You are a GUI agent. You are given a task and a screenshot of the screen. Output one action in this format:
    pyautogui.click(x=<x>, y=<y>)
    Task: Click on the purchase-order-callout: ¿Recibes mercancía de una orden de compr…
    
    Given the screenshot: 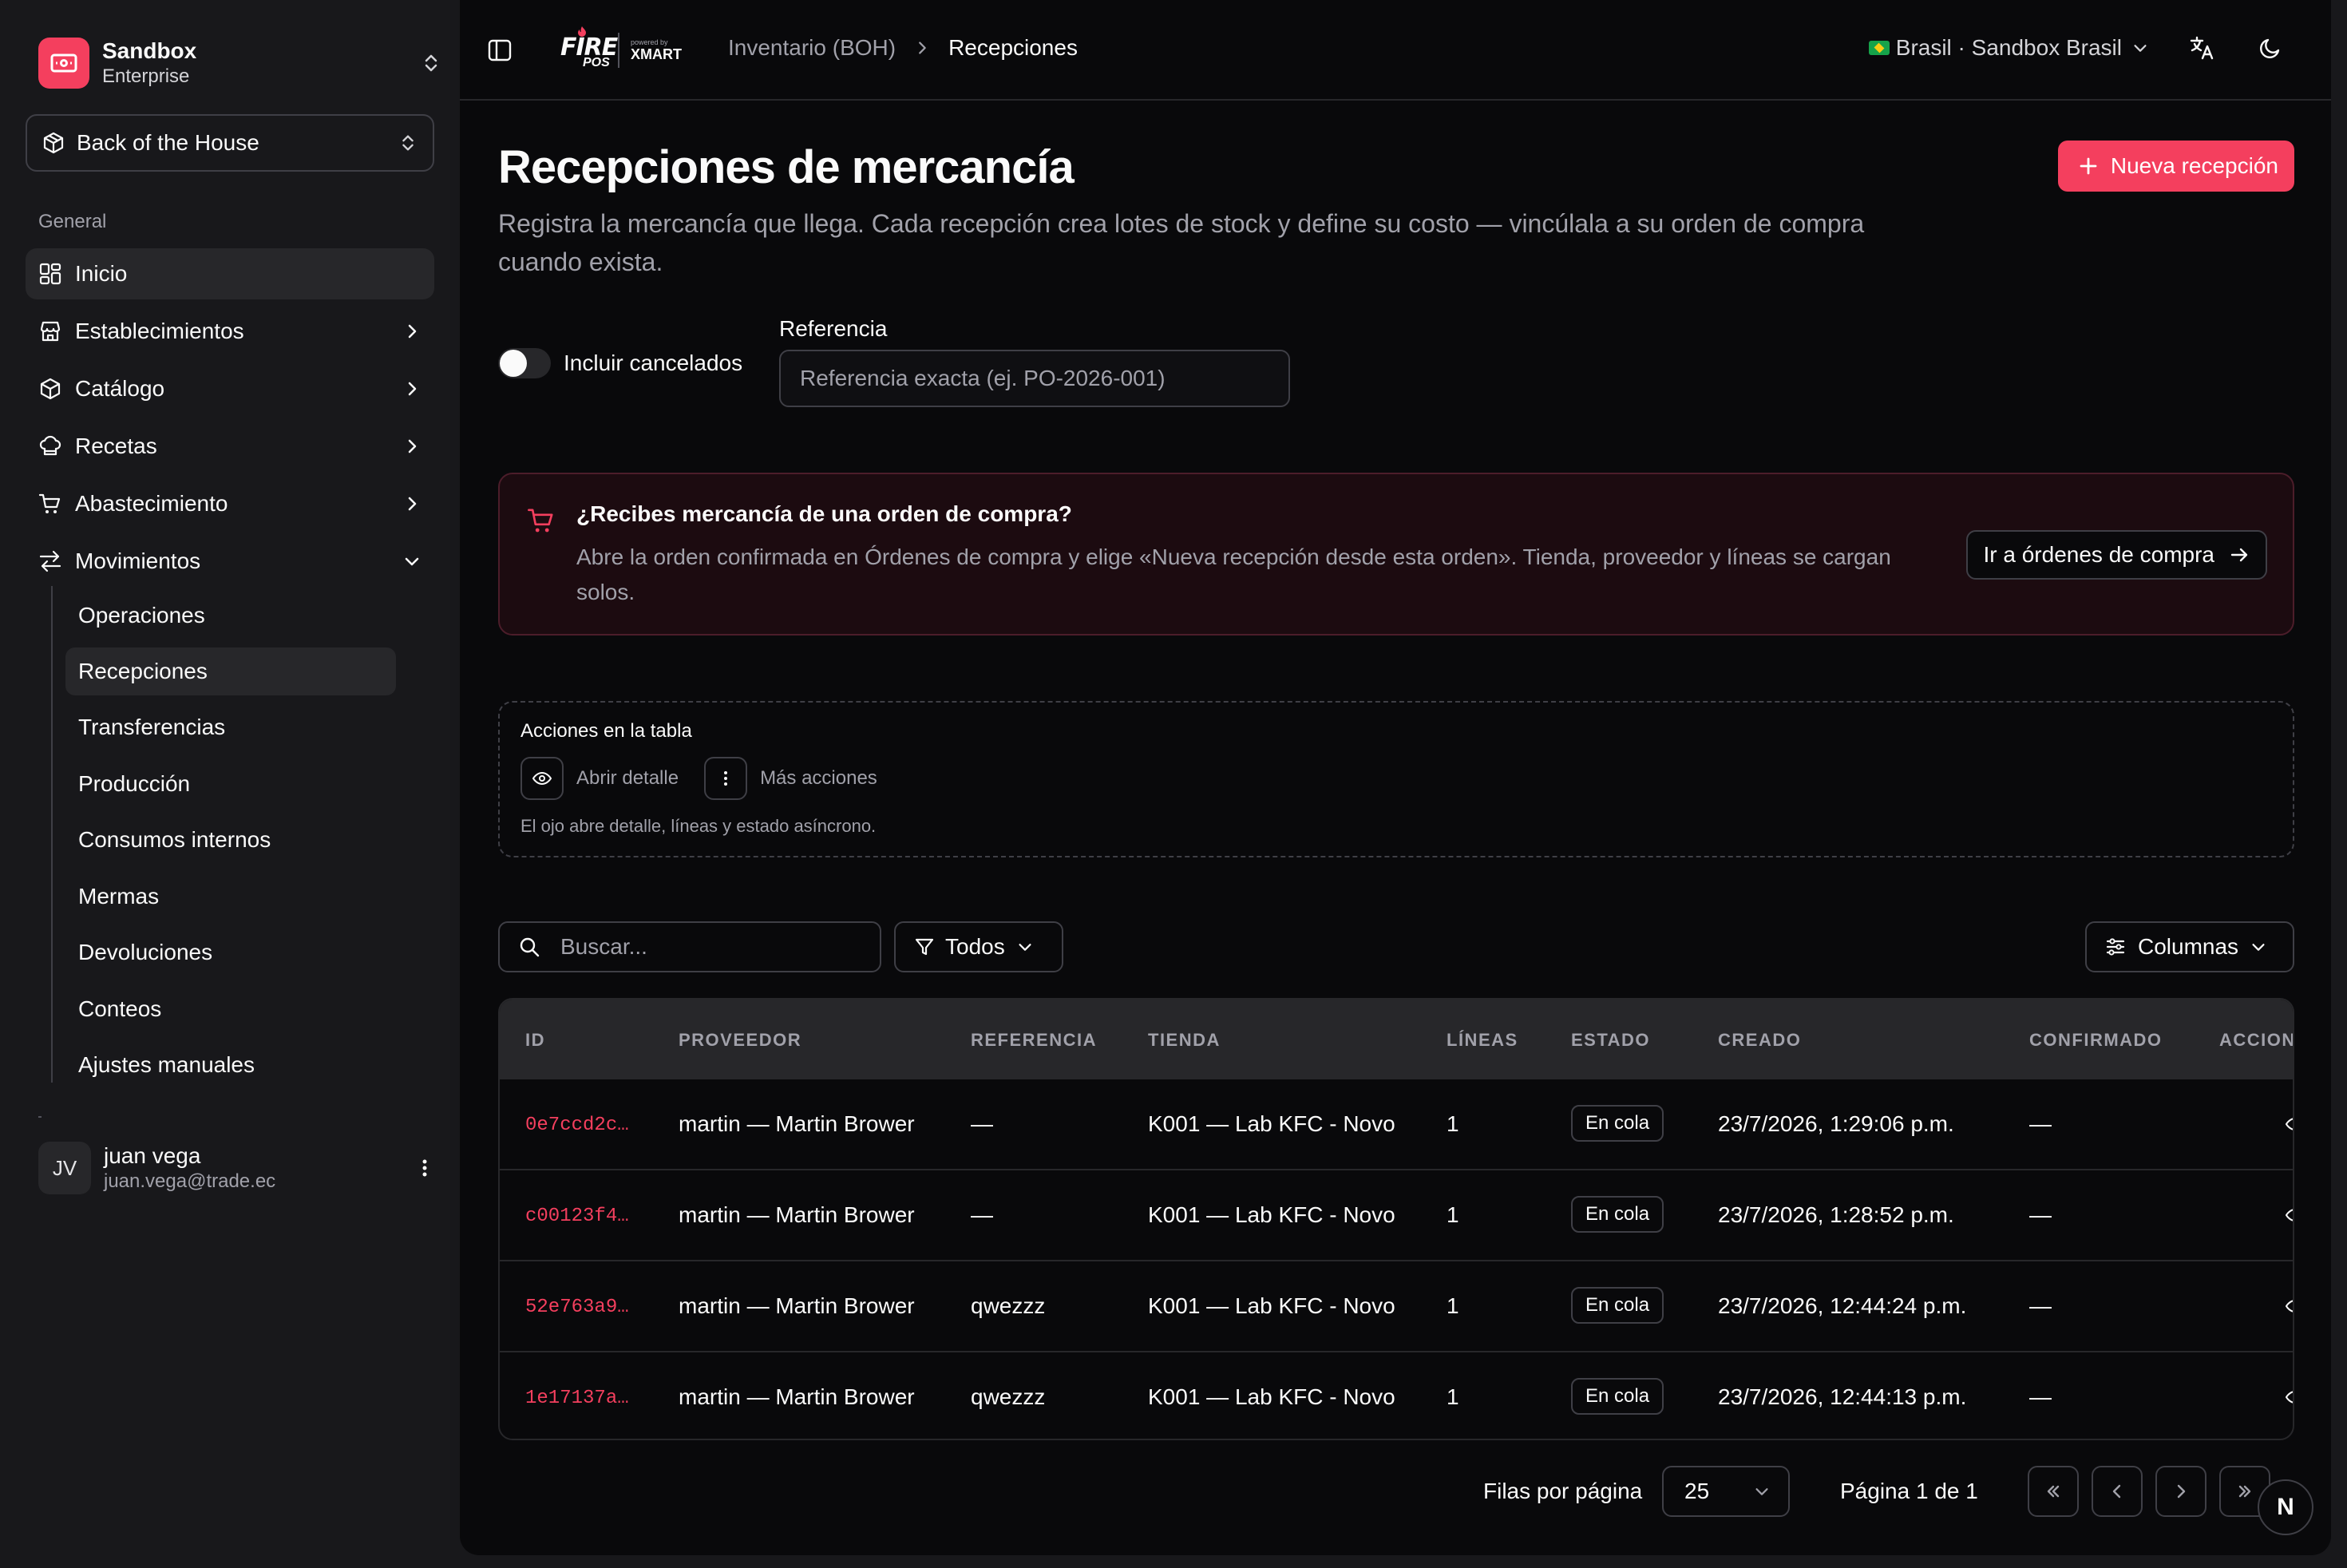 What is the action you would take?
    pyautogui.click(x=1396, y=555)
    